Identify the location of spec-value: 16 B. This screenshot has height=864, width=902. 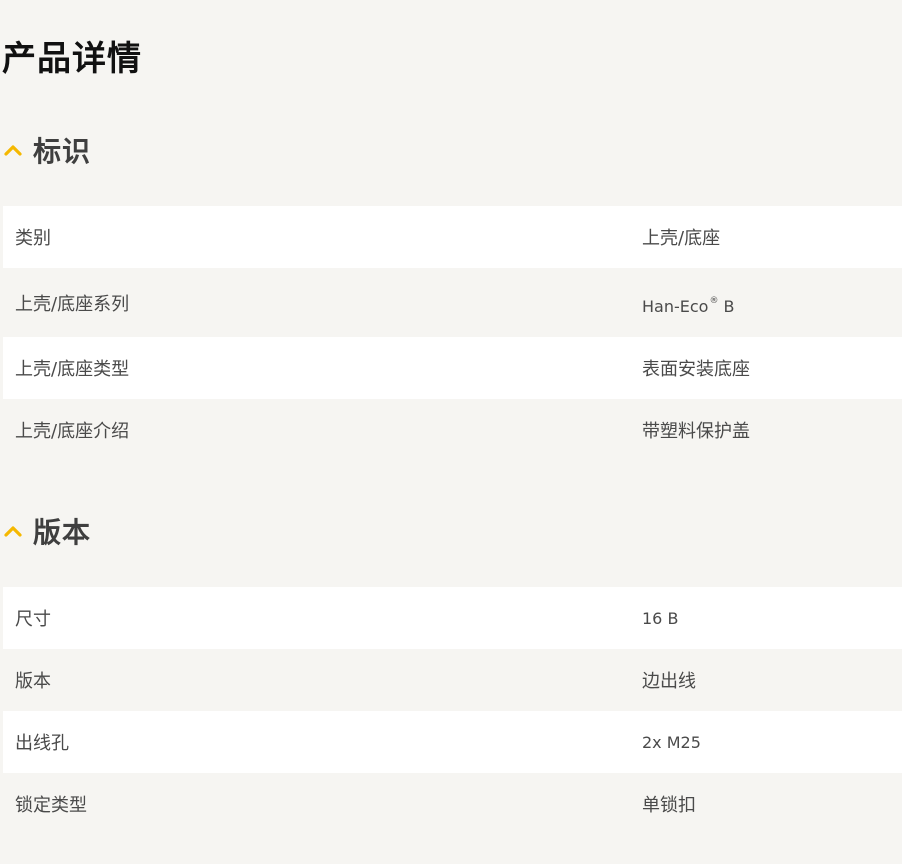
(660, 618).